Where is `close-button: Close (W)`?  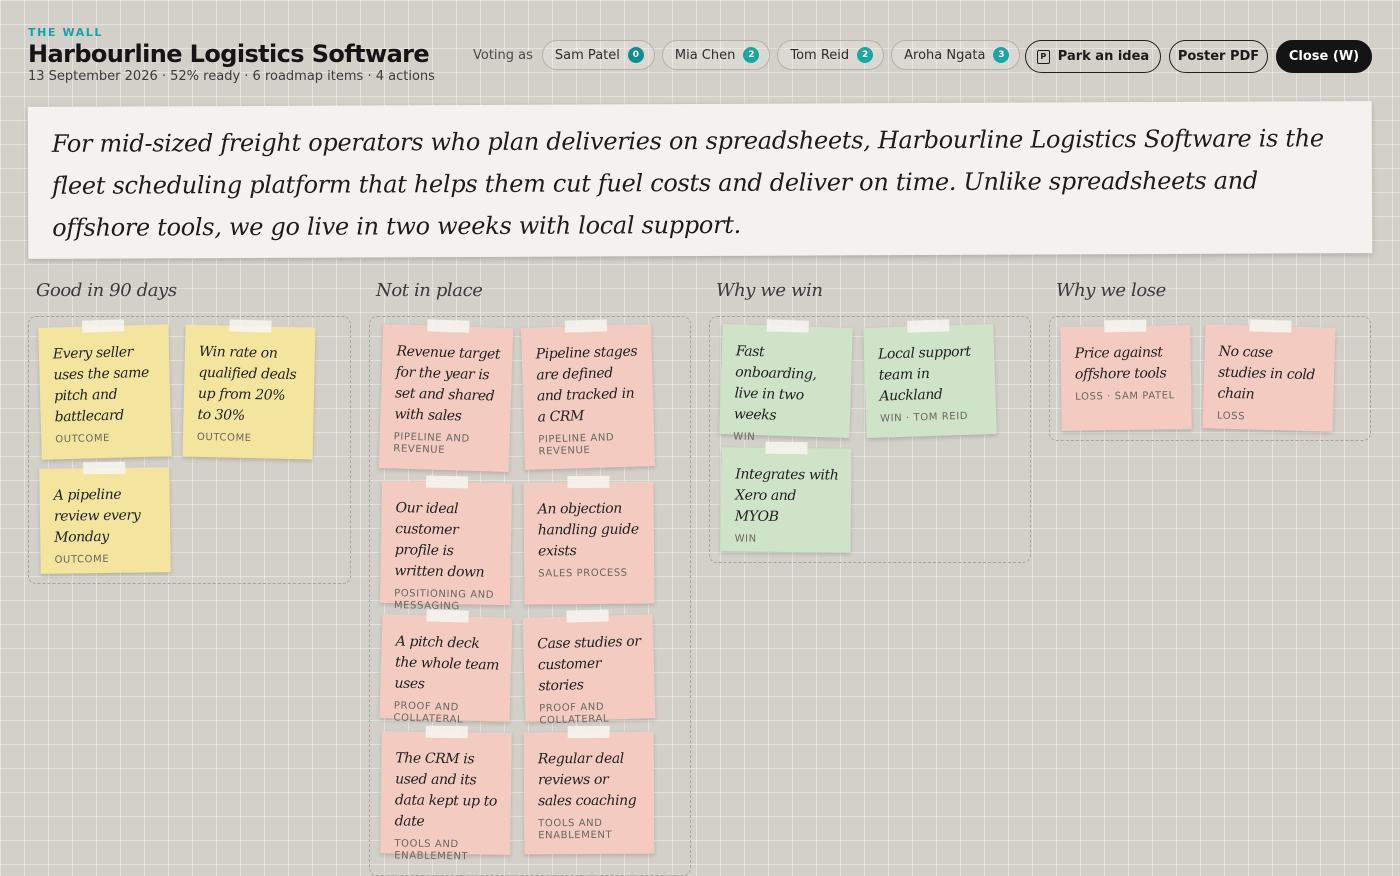 close-button: Close (W) is located at coordinates (1324, 56).